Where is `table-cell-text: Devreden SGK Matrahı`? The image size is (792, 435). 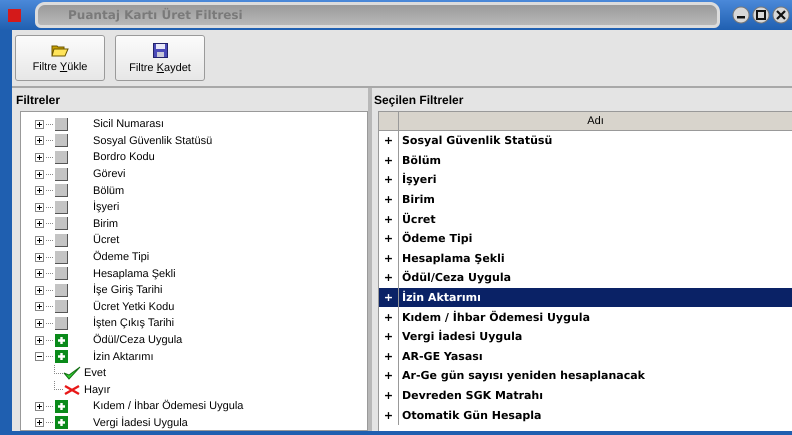
table-cell-text: Devreden SGK Matrahı is located at coordinates (472, 395).